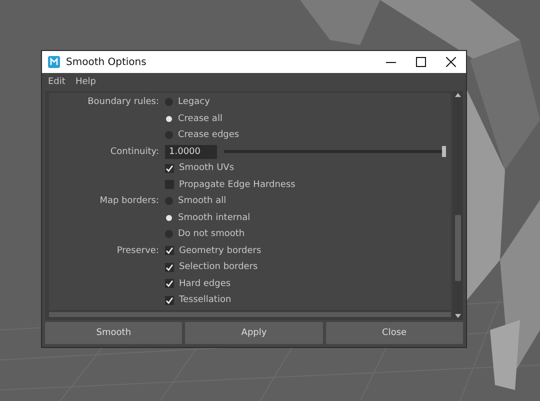 Image resolution: width=540 pixels, height=401 pixels. What do you see at coordinates (85, 82) in the screenshot?
I see `menu-item: Help` at bounding box center [85, 82].